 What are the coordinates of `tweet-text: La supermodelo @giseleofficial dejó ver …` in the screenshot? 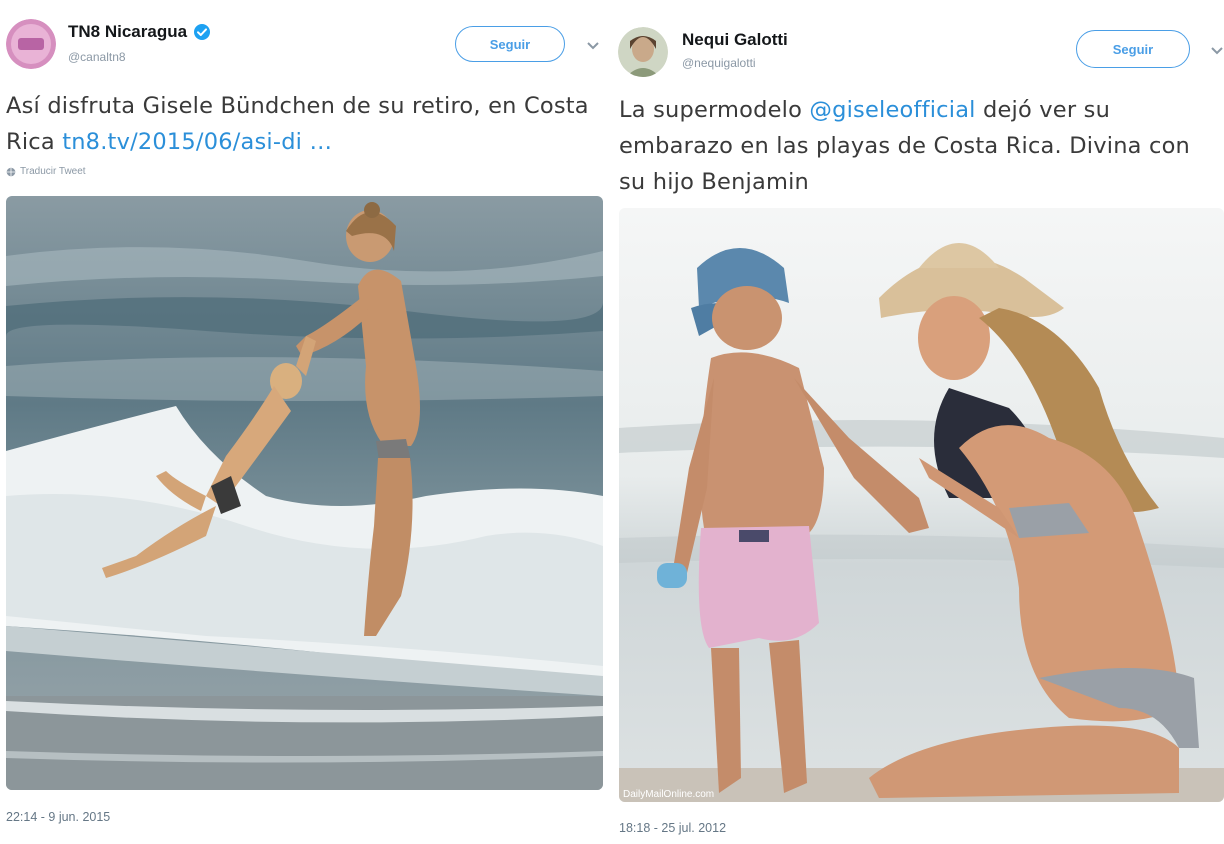 It's located at (919, 146).